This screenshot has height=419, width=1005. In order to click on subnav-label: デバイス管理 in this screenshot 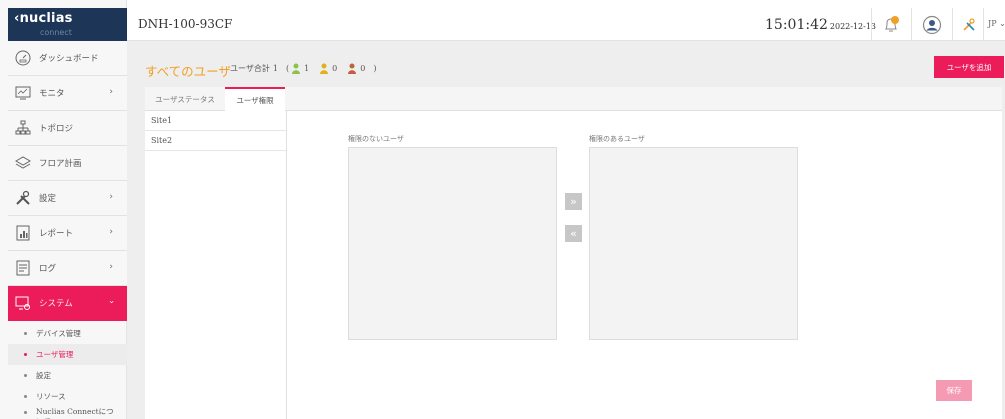, I will do `click(58, 333)`.